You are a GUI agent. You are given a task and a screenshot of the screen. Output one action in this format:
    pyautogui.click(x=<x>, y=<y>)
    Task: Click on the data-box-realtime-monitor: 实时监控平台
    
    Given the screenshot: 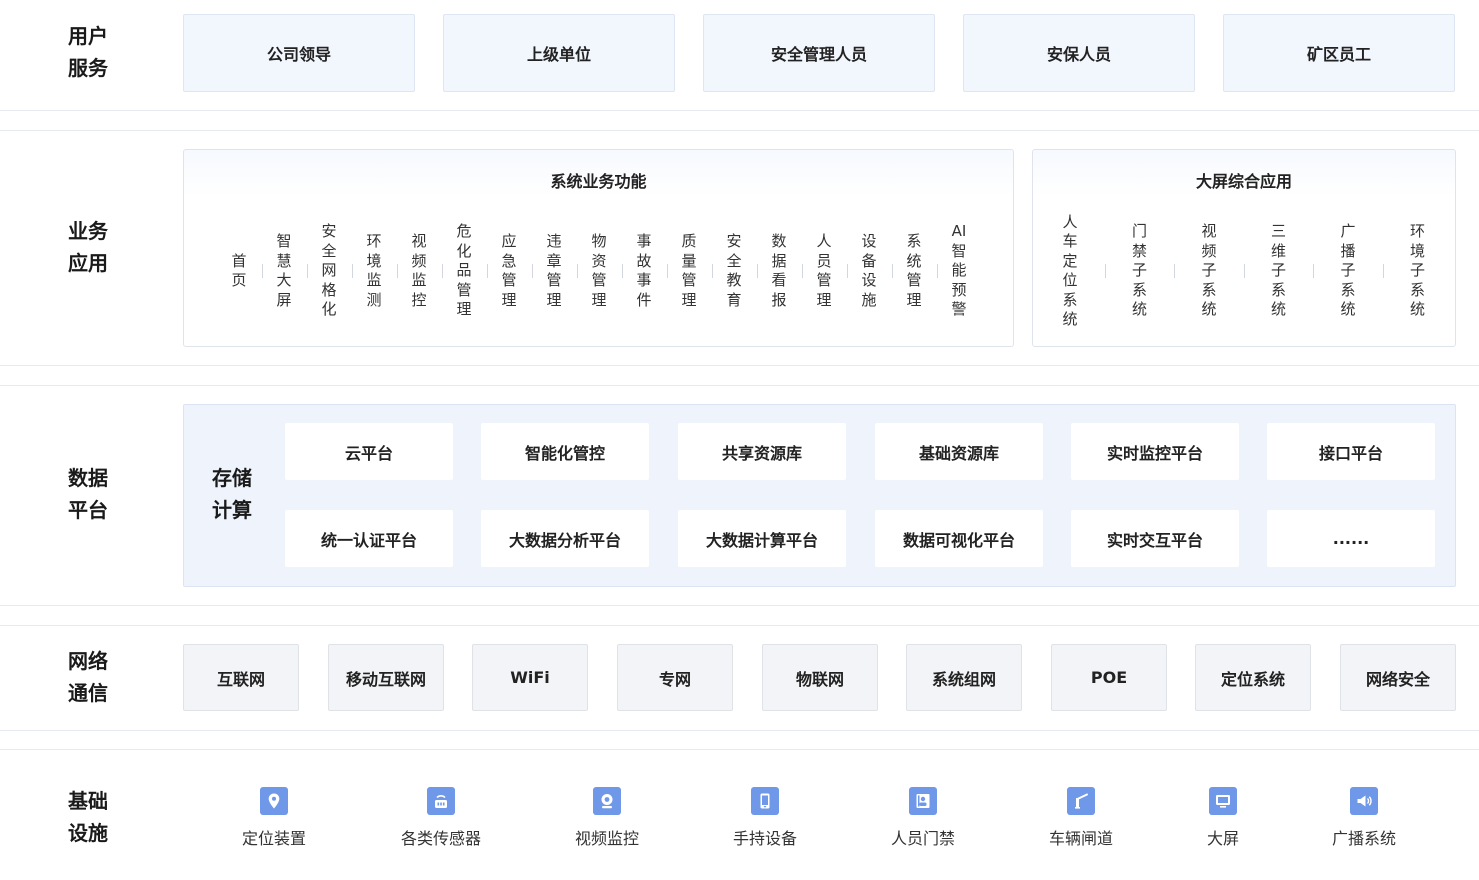 What is the action you would take?
    pyautogui.click(x=1155, y=451)
    